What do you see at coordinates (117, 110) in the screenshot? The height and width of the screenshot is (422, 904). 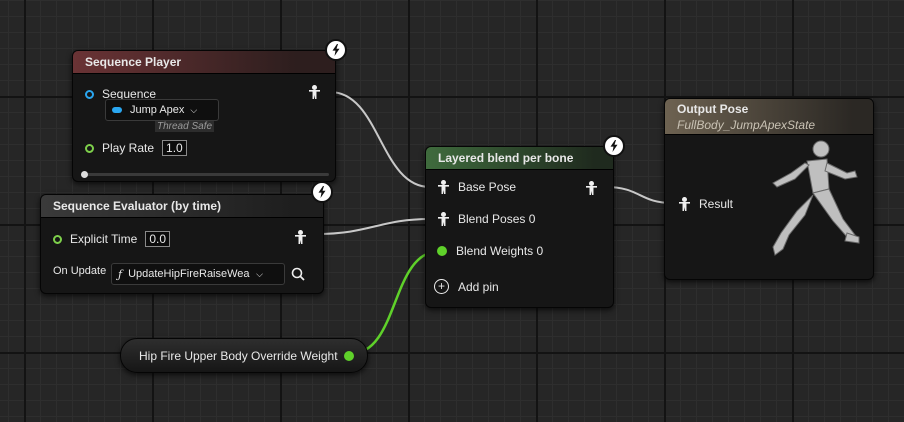 I see `anim-sequence-icon` at bounding box center [117, 110].